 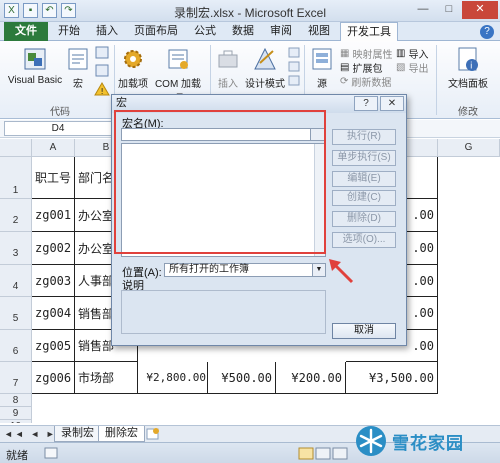 What do you see at coordinates (468, 112) in the screenshot?
I see `modify-group-label: 修改` at bounding box center [468, 112].